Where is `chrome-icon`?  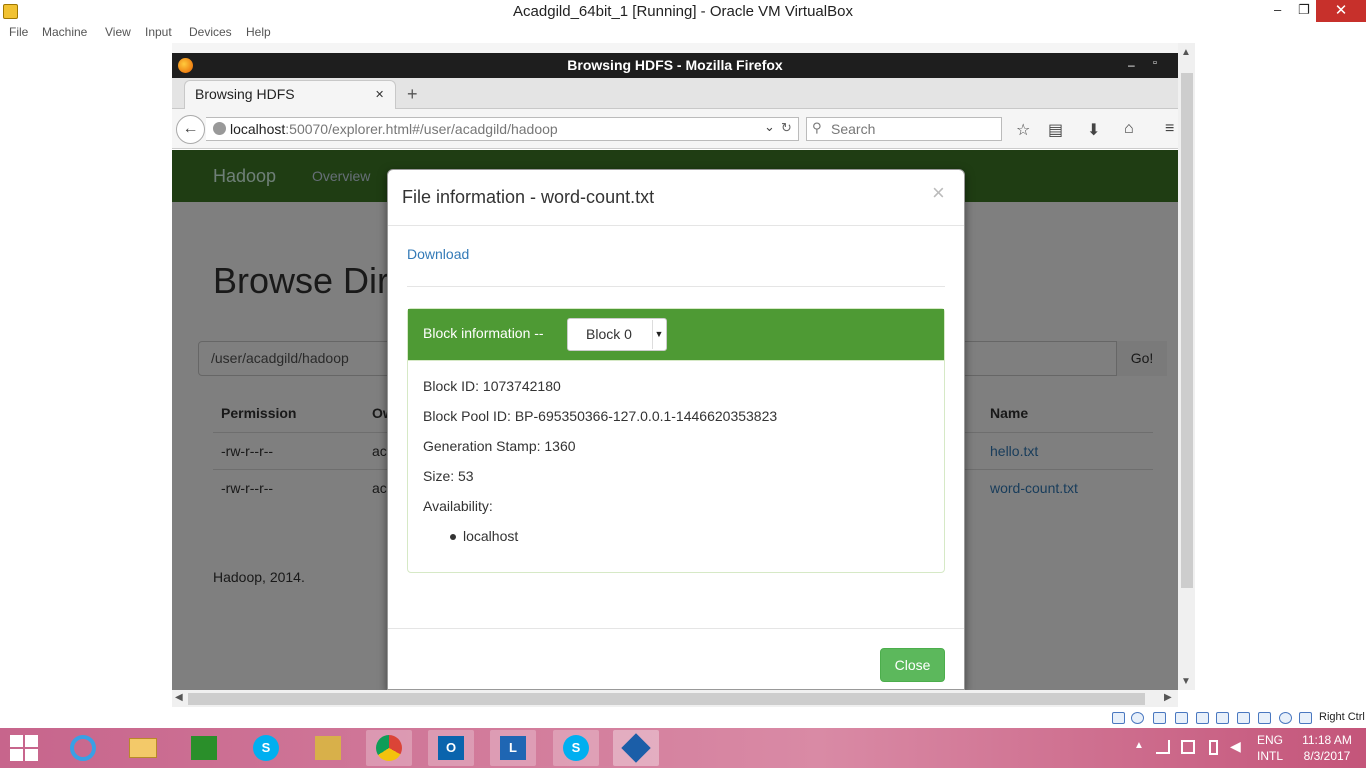
chrome-icon is located at coordinates (389, 748).